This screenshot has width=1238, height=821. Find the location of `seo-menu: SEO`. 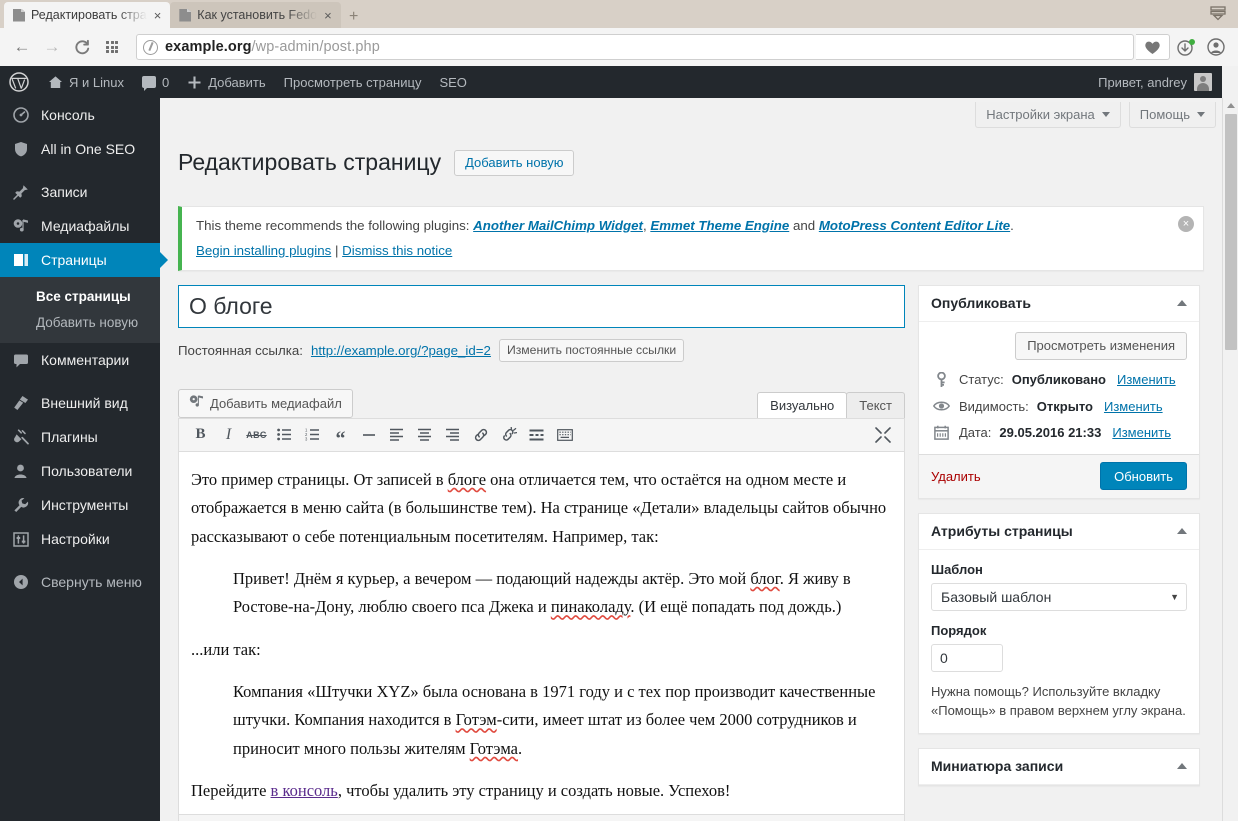

seo-menu: SEO is located at coordinates (452, 82).